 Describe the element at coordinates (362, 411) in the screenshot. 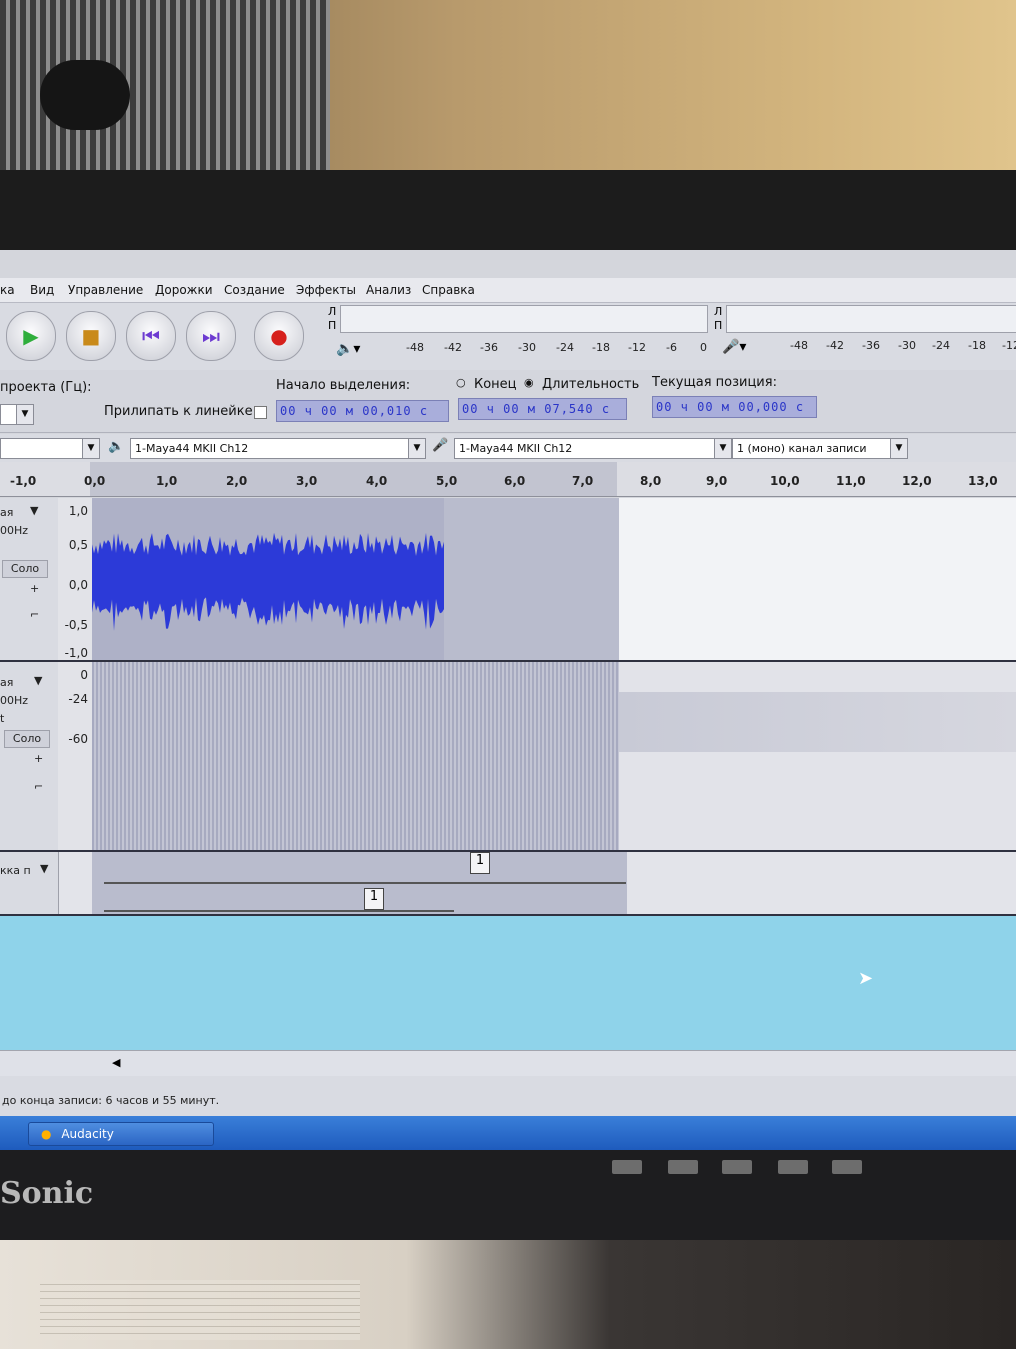

I see `selection-start-timecode: 00 ч 00 м 00,010 с` at that location.